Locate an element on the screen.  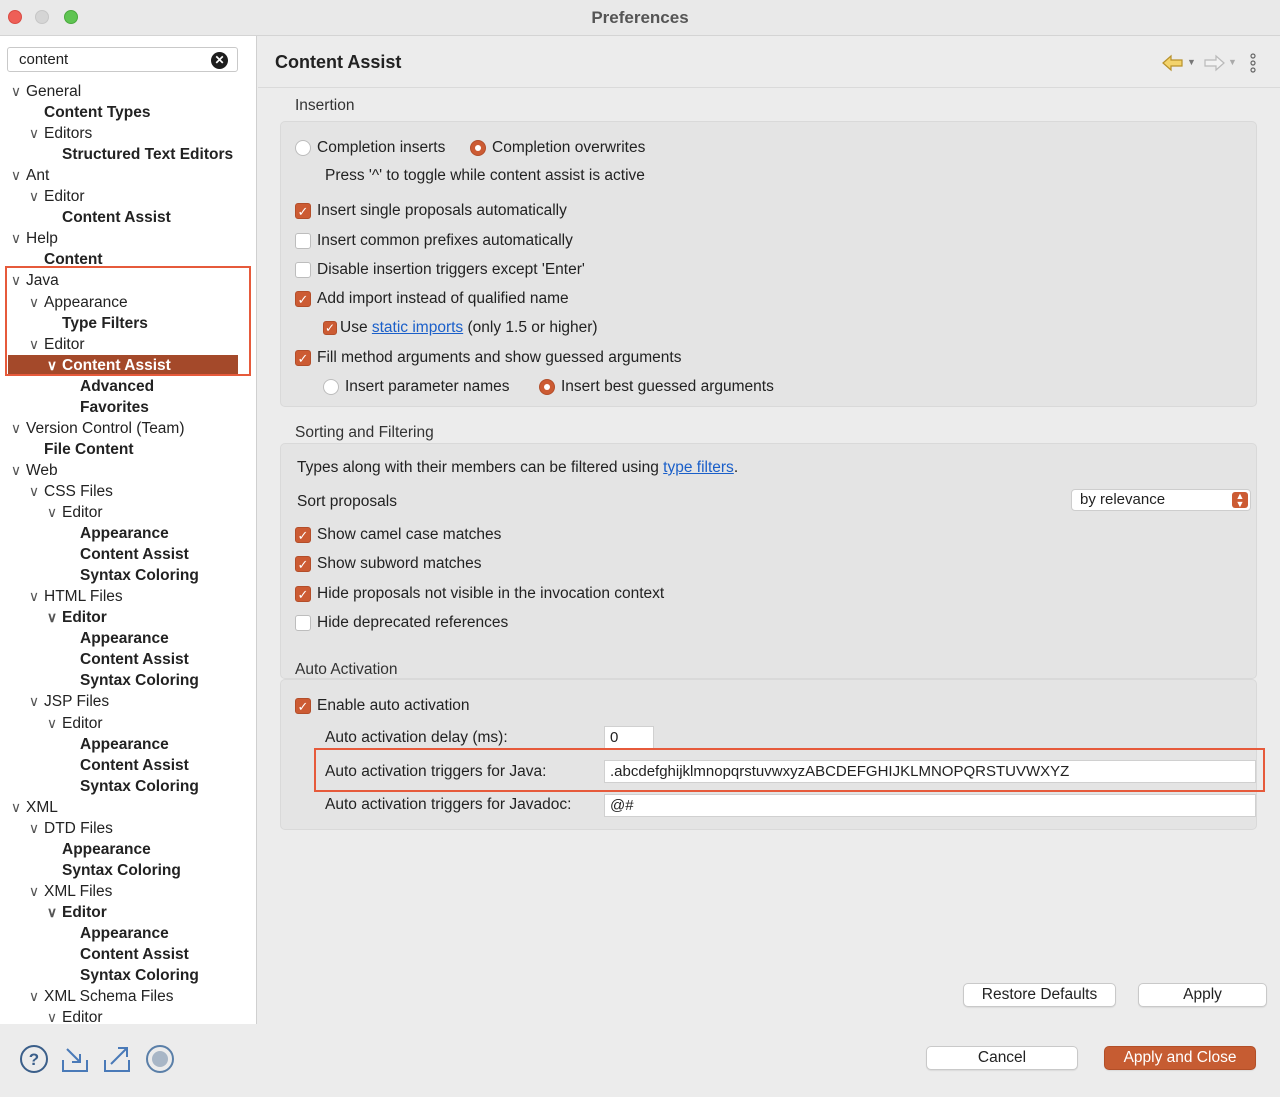
apply-button: Apply is located at coordinates (1202, 995).